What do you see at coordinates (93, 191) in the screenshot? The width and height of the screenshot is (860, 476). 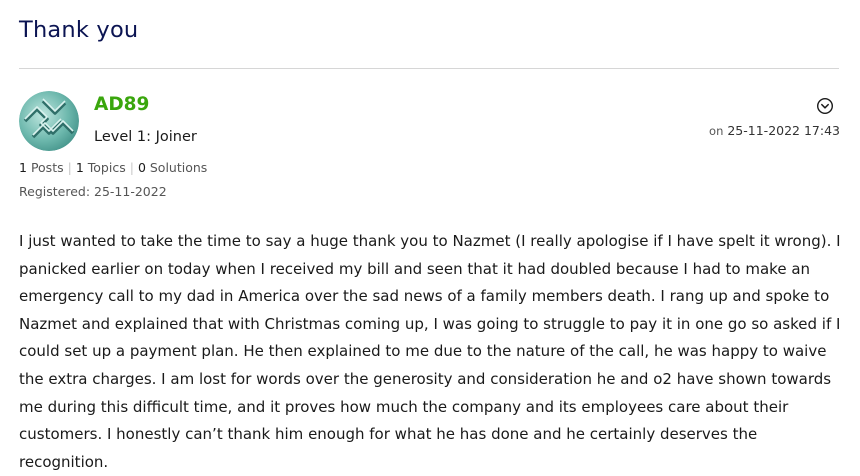 I see `registered-date: Registered: 25-11-2022` at bounding box center [93, 191].